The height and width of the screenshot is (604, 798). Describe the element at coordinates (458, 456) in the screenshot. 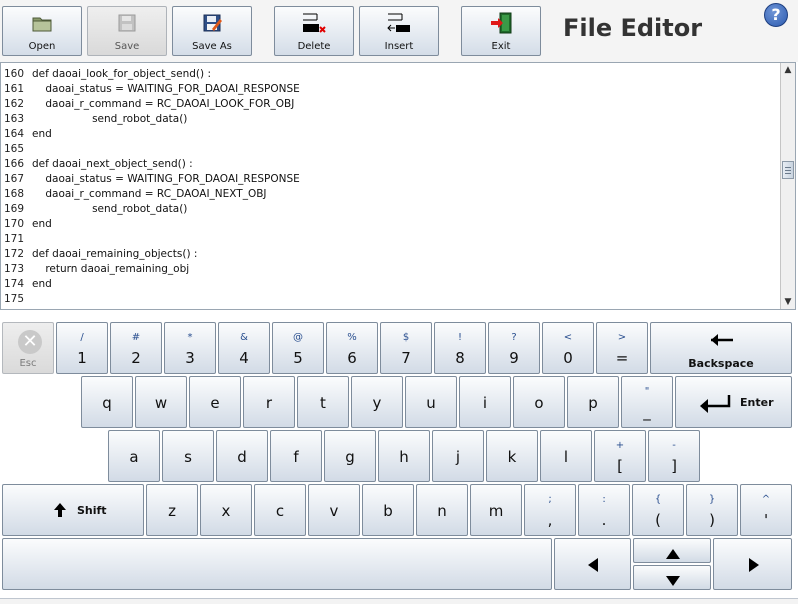

I see `key-j: j` at that location.